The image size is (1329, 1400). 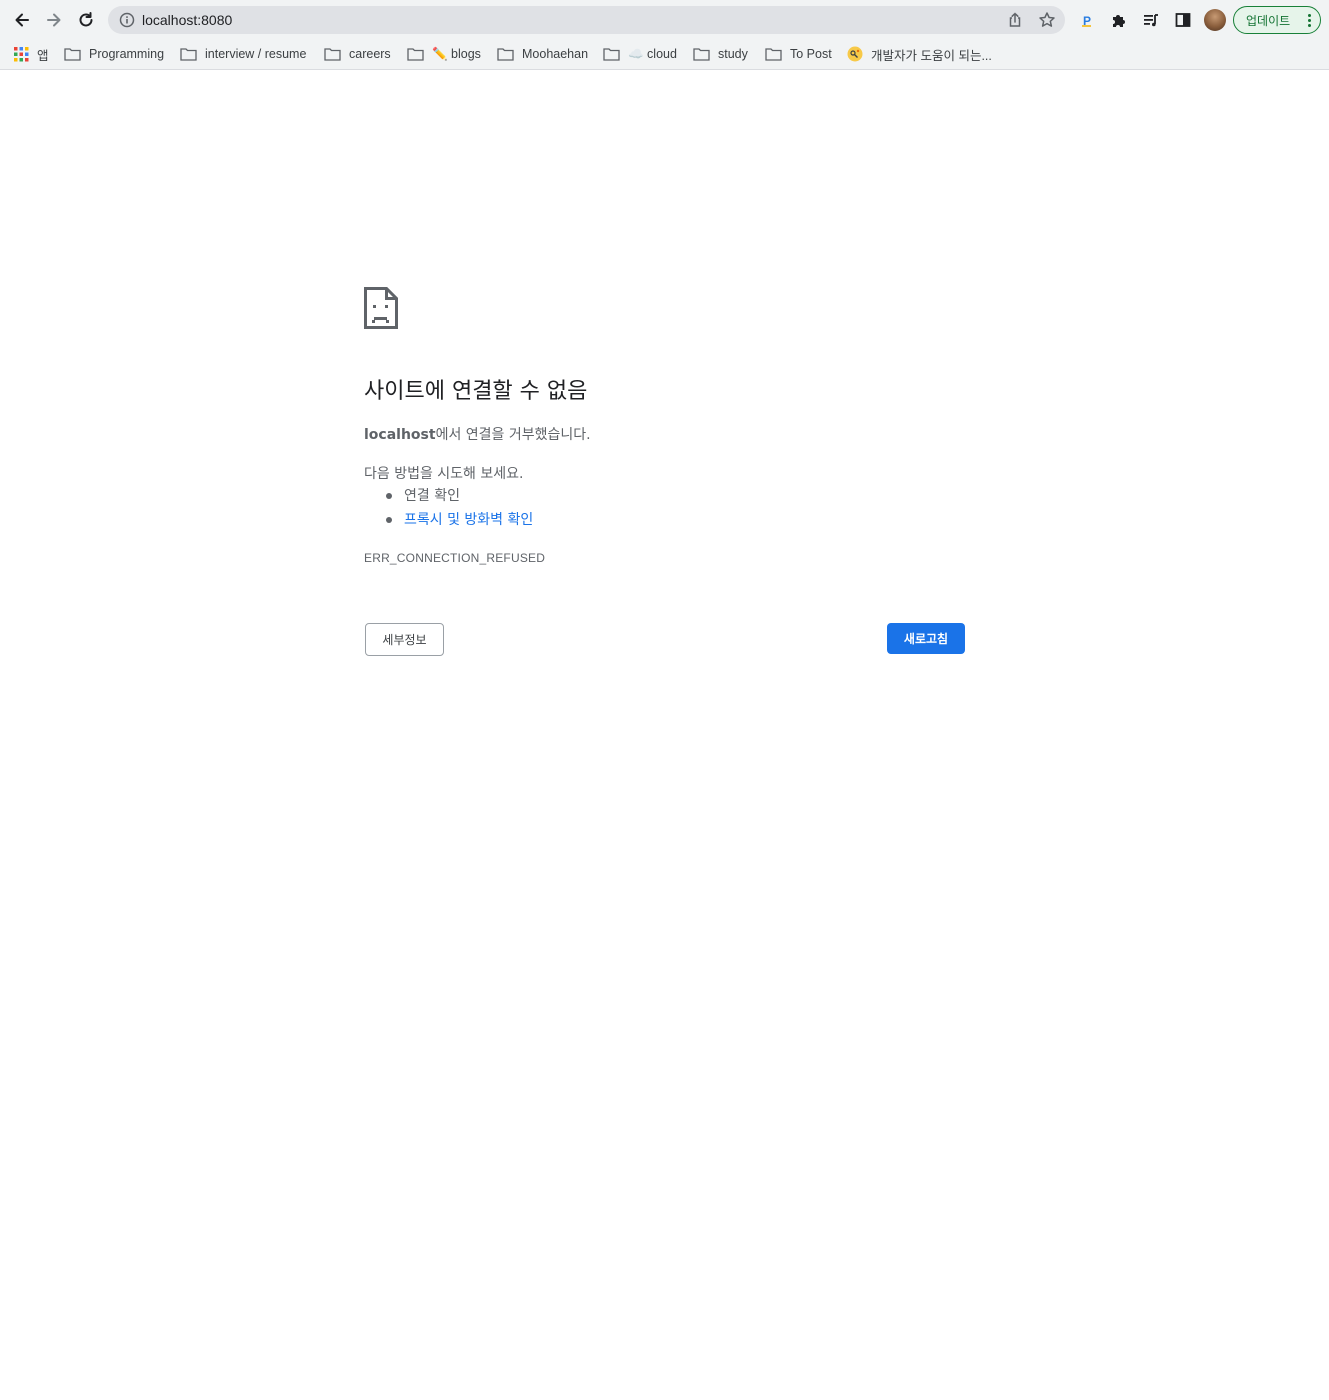 What do you see at coordinates (1087, 20) in the screenshot?
I see `extension-p-icon: P` at bounding box center [1087, 20].